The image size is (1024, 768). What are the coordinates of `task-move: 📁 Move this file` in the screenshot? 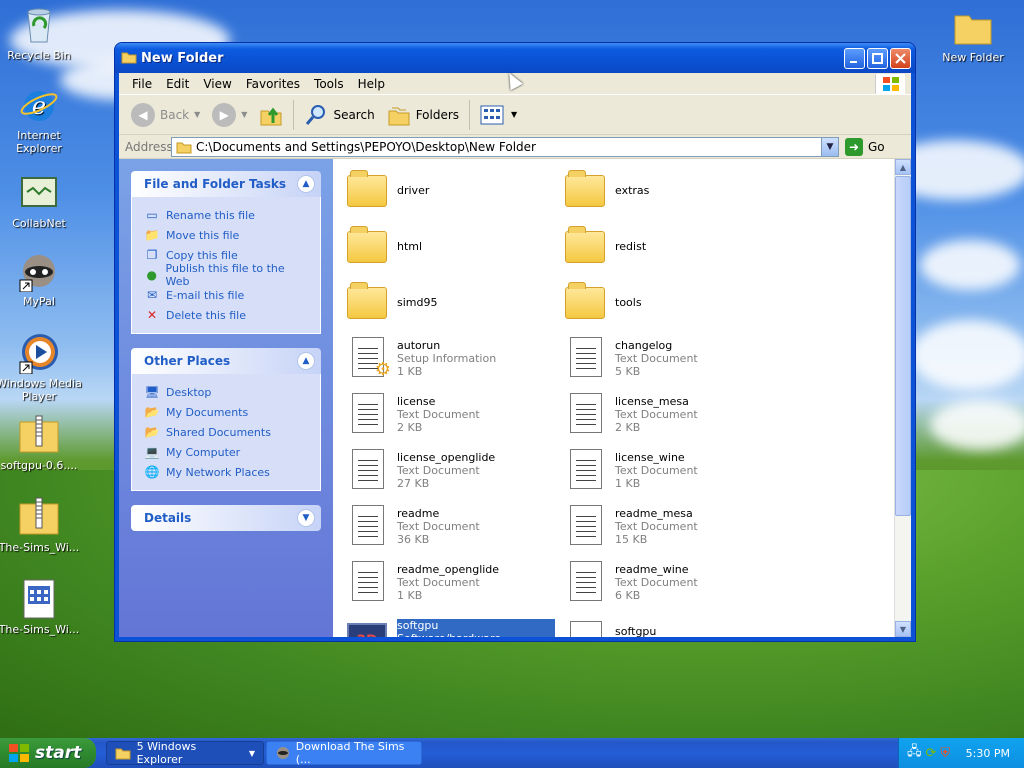 It's located at (226, 235).